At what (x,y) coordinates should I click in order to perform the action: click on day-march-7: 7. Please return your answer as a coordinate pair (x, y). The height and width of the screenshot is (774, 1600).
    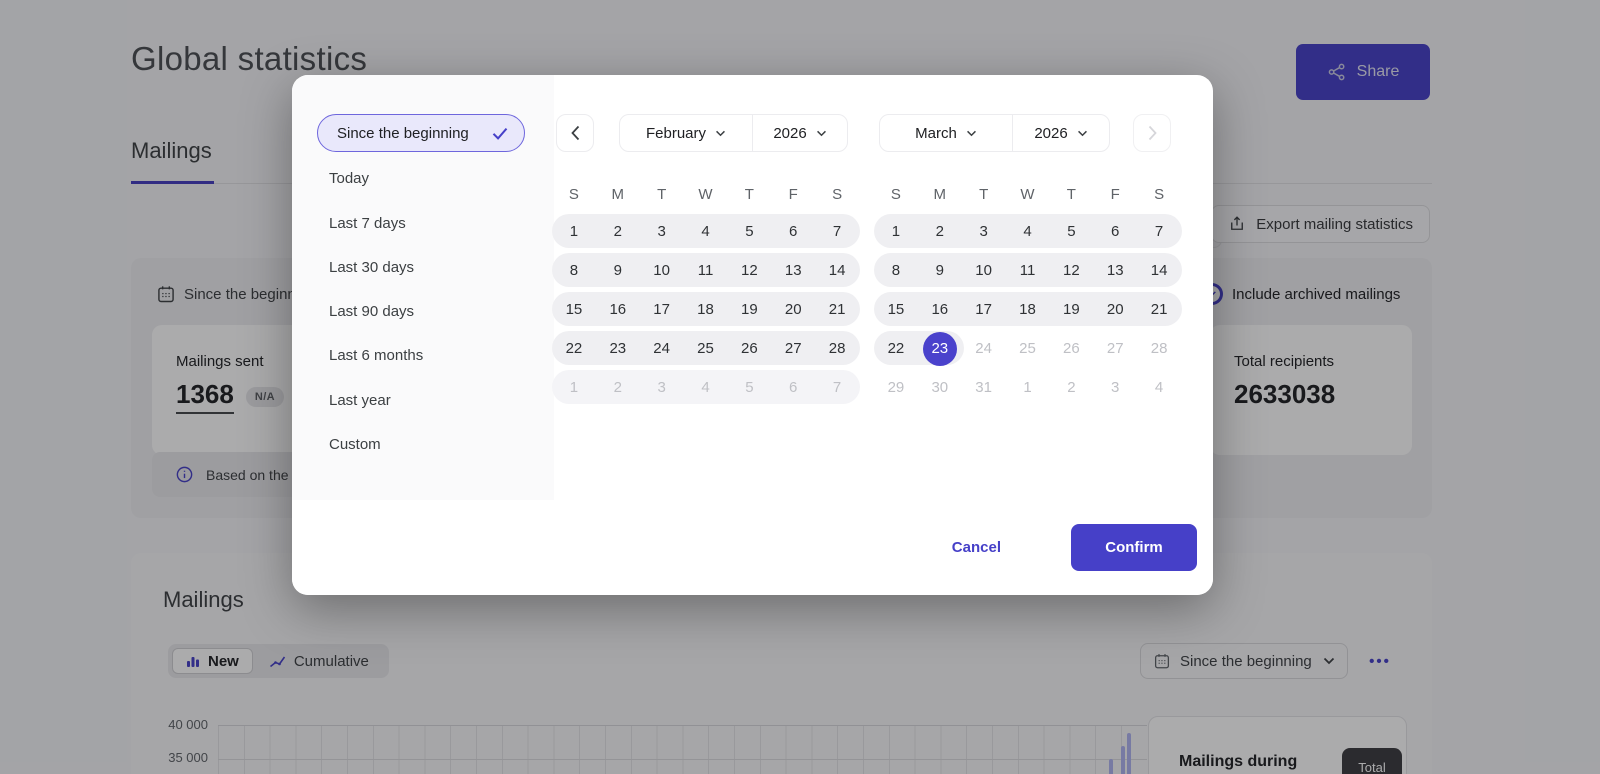
    Looking at the image, I should click on (1159, 231).